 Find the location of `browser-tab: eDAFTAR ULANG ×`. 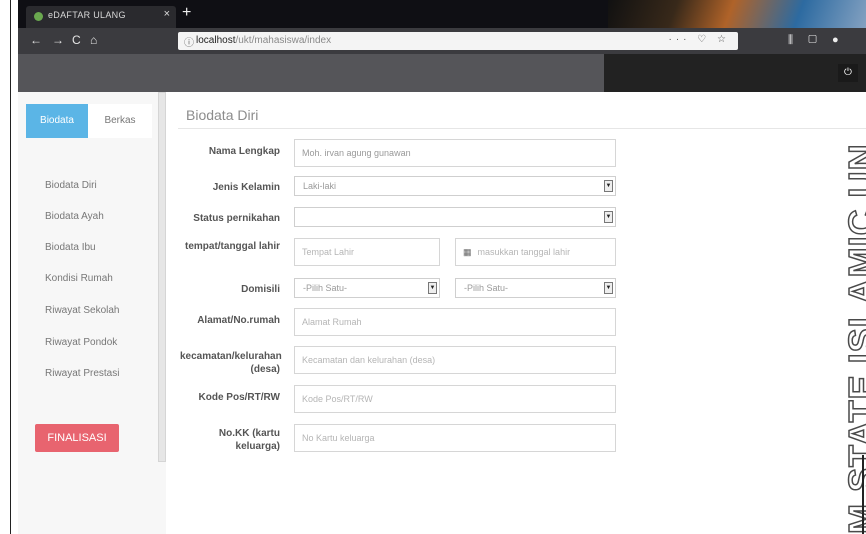

browser-tab: eDAFTAR ULANG × is located at coordinates (101, 17).